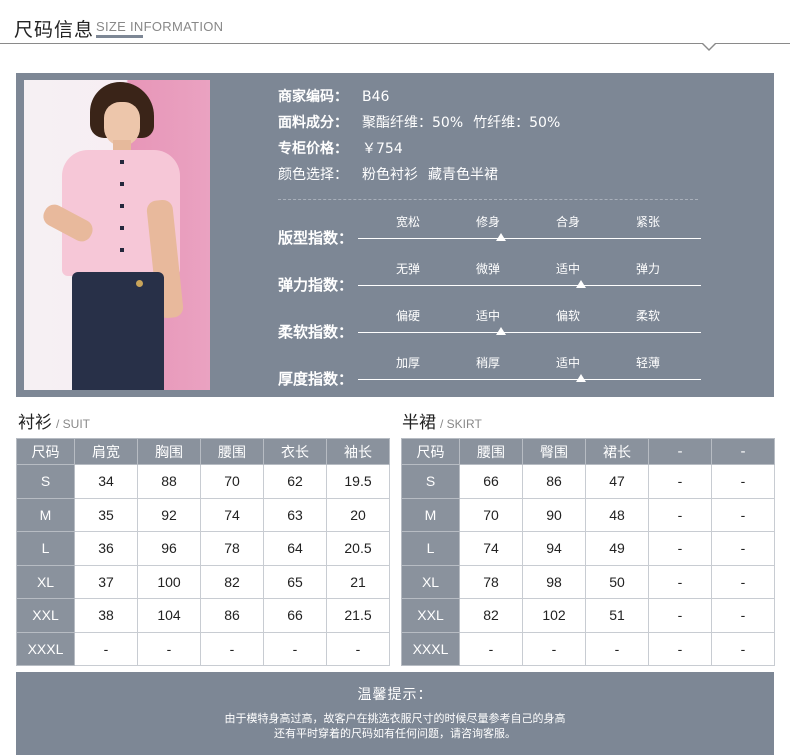 The height and width of the screenshot is (755, 790). Describe the element at coordinates (106, 581) in the screenshot. I see `table-cell: 37` at that location.